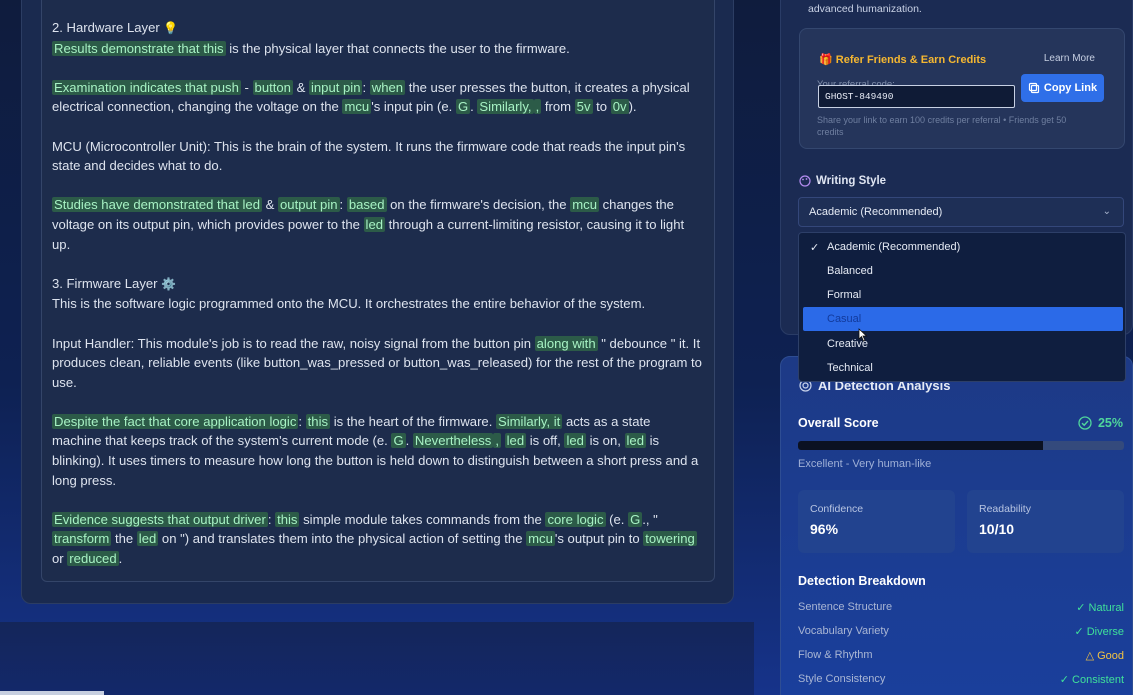  Describe the element at coordinates (903, 60) in the screenshot. I see `referral-title: 🎁 Refer Friends & Earn Credits` at that location.